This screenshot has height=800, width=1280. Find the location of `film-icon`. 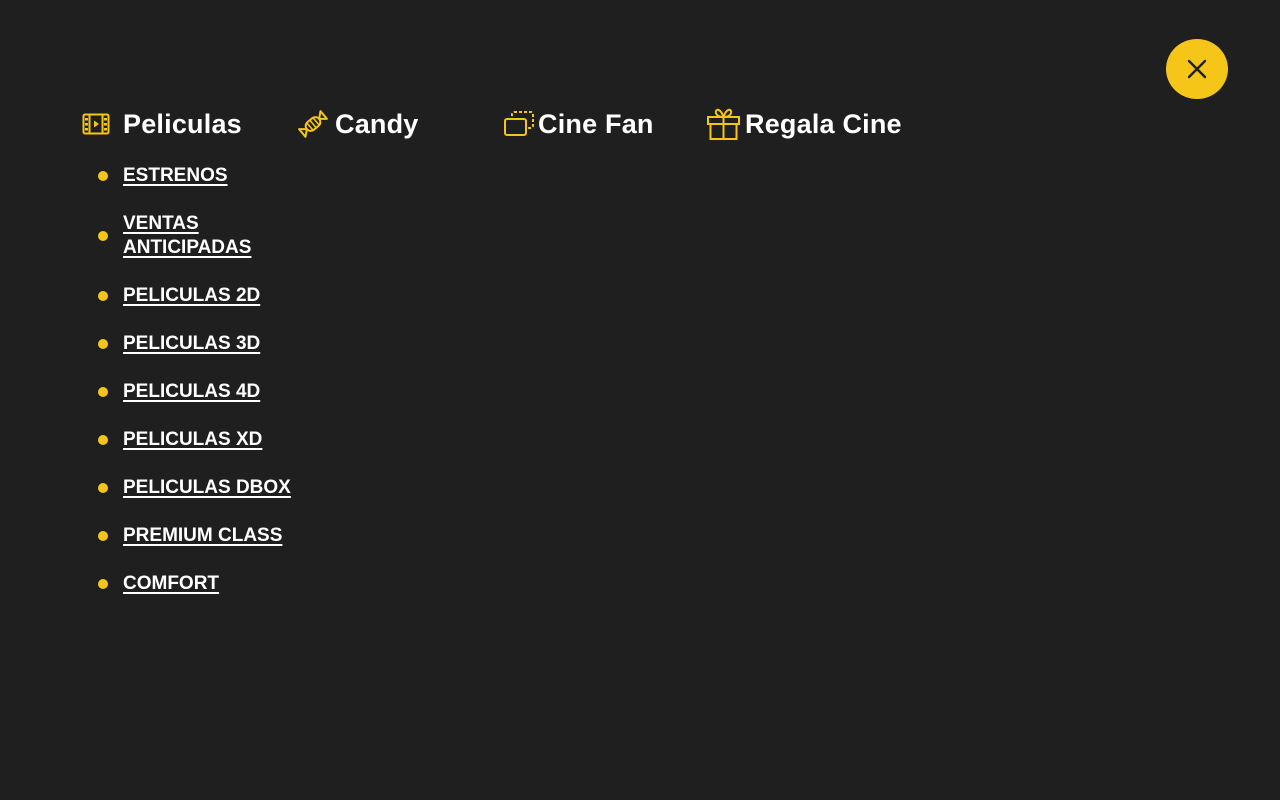

film-icon is located at coordinates (96, 124).